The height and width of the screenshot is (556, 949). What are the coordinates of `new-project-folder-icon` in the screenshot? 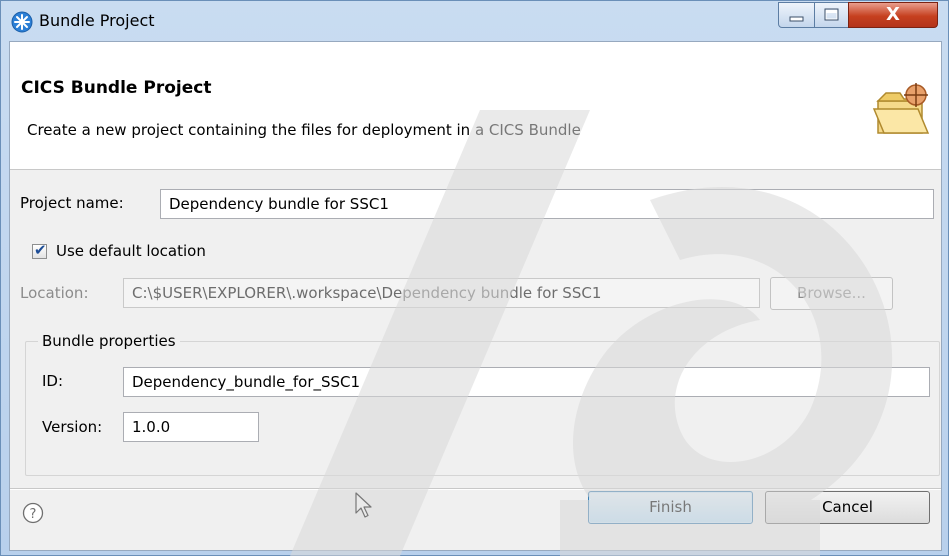 It's located at (901, 108).